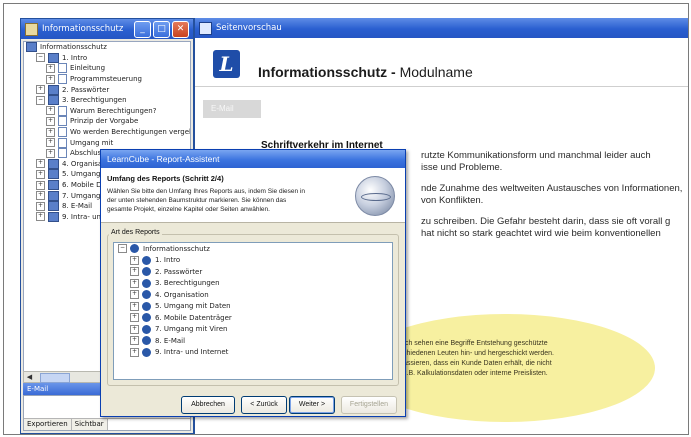  I want to click on globe-icon, so click(375, 196).